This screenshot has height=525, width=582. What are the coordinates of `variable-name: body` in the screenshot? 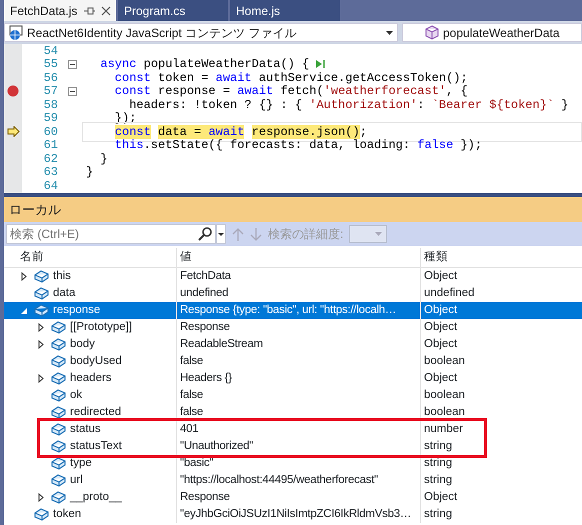 It's located at (82, 344).